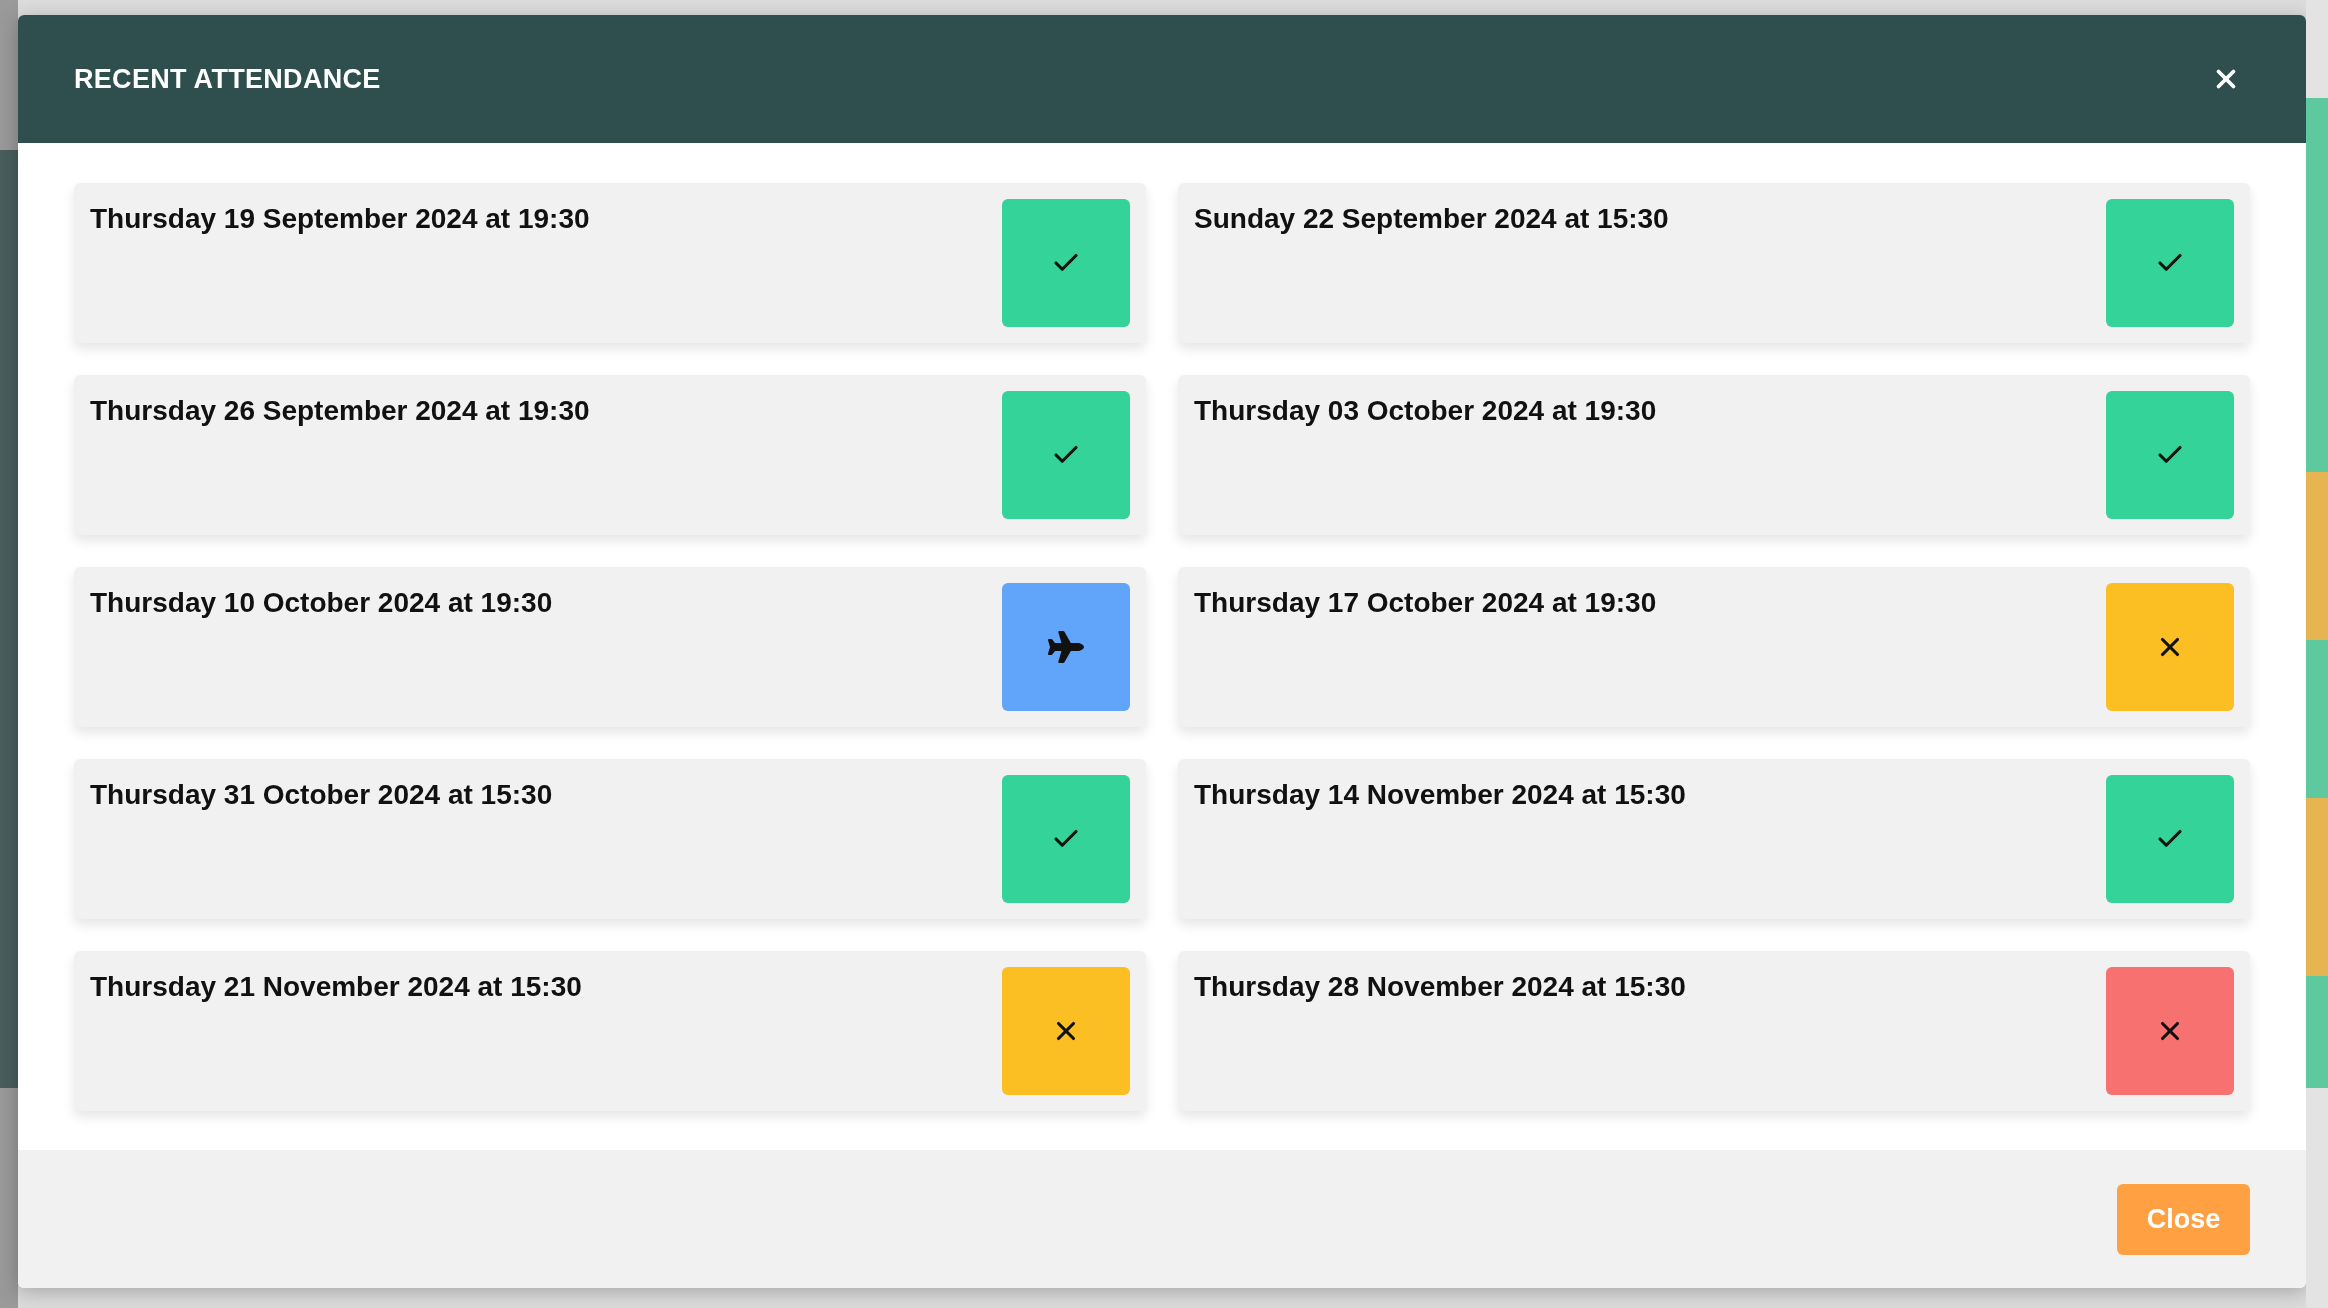 Image resolution: width=2328 pixels, height=1308 pixels. What do you see at coordinates (321, 603) in the screenshot?
I see `session-date: Thursday 10 October 2024 at 19:30` at bounding box center [321, 603].